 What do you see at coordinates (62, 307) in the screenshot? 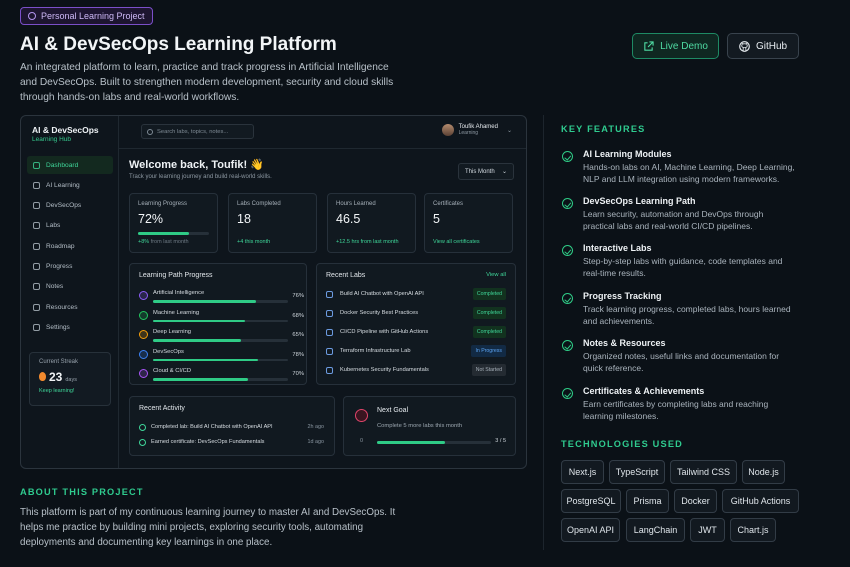
I see `nav-label: Resources` at bounding box center [62, 307].